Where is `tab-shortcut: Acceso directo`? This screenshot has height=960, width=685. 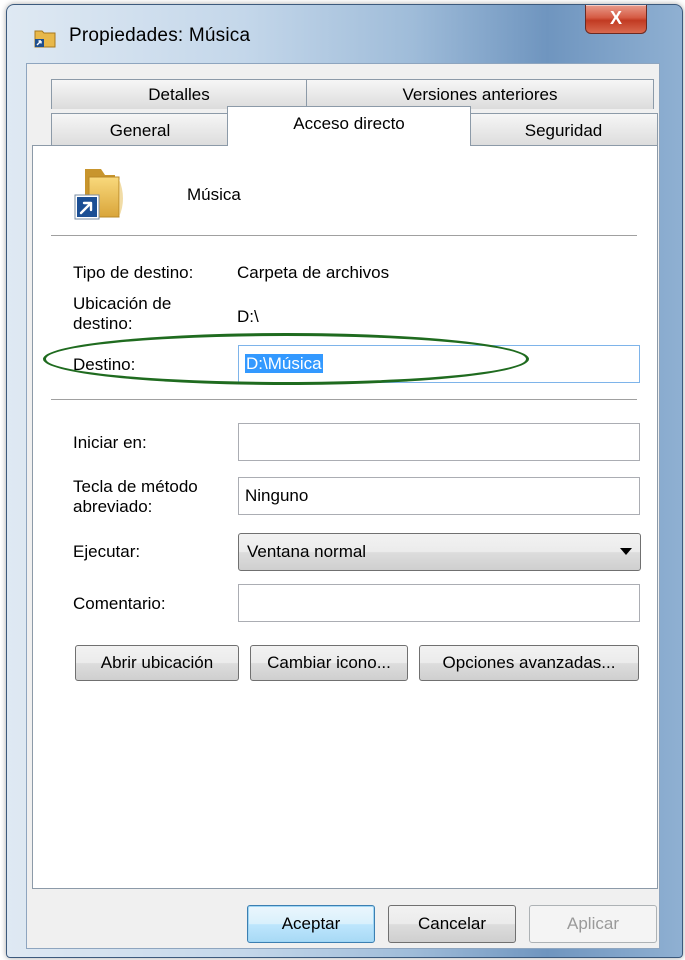
tab-shortcut: Acceso directo is located at coordinates (349, 126).